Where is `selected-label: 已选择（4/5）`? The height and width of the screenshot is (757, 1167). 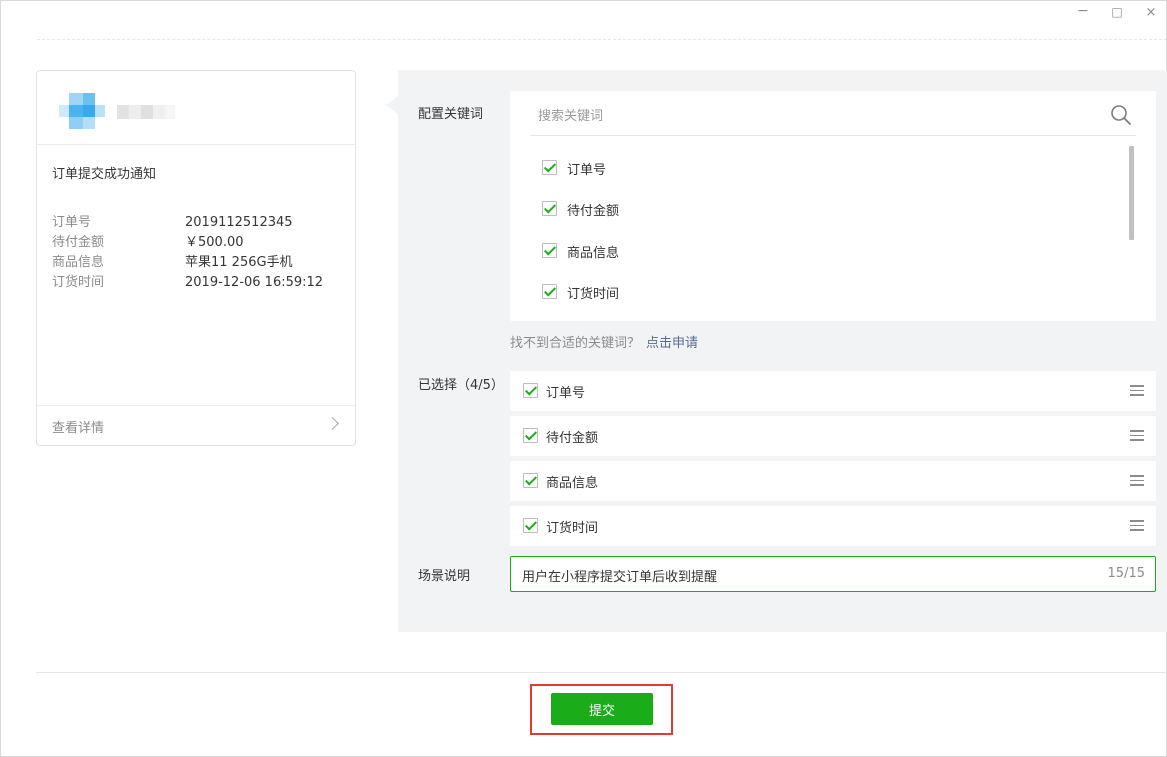
selected-label: 已选择（4/5） is located at coordinates (461, 385).